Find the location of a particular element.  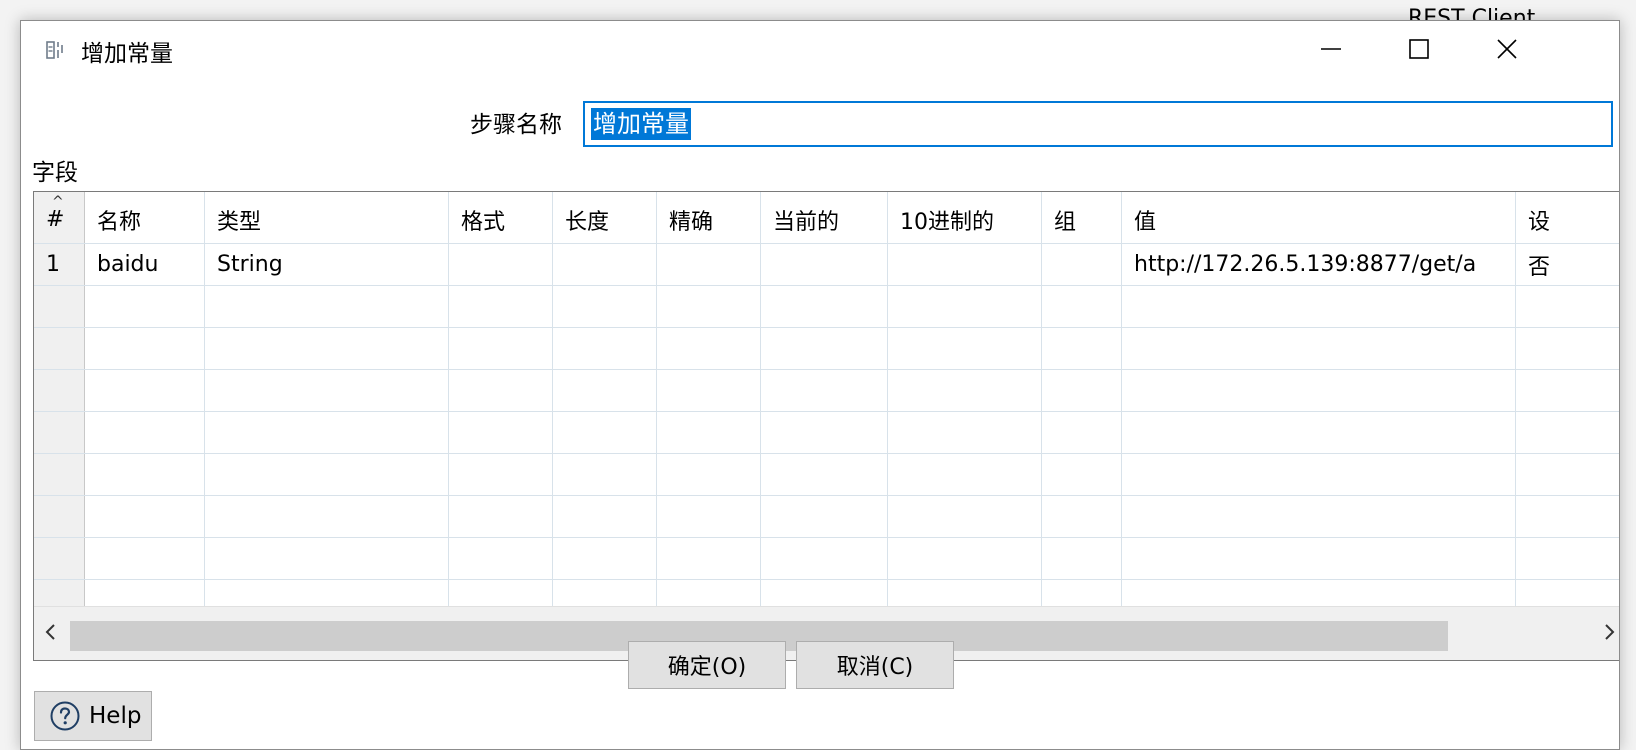

scroll-right-button is located at coordinates (1605, 633).